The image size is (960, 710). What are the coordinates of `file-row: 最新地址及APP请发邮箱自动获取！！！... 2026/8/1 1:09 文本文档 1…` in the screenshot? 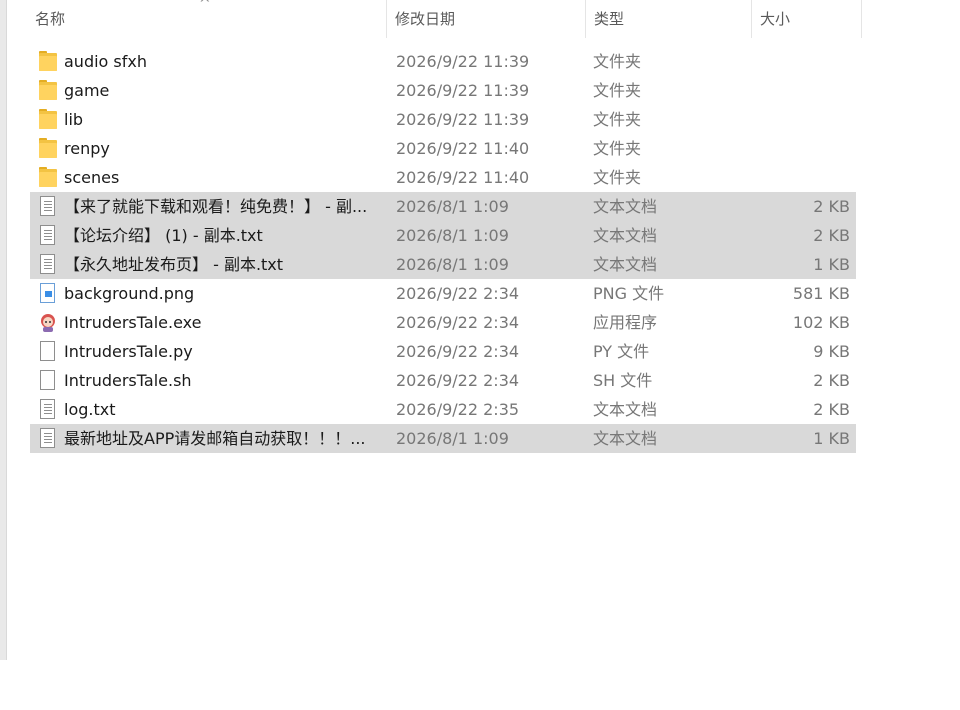 It's located at (443, 438).